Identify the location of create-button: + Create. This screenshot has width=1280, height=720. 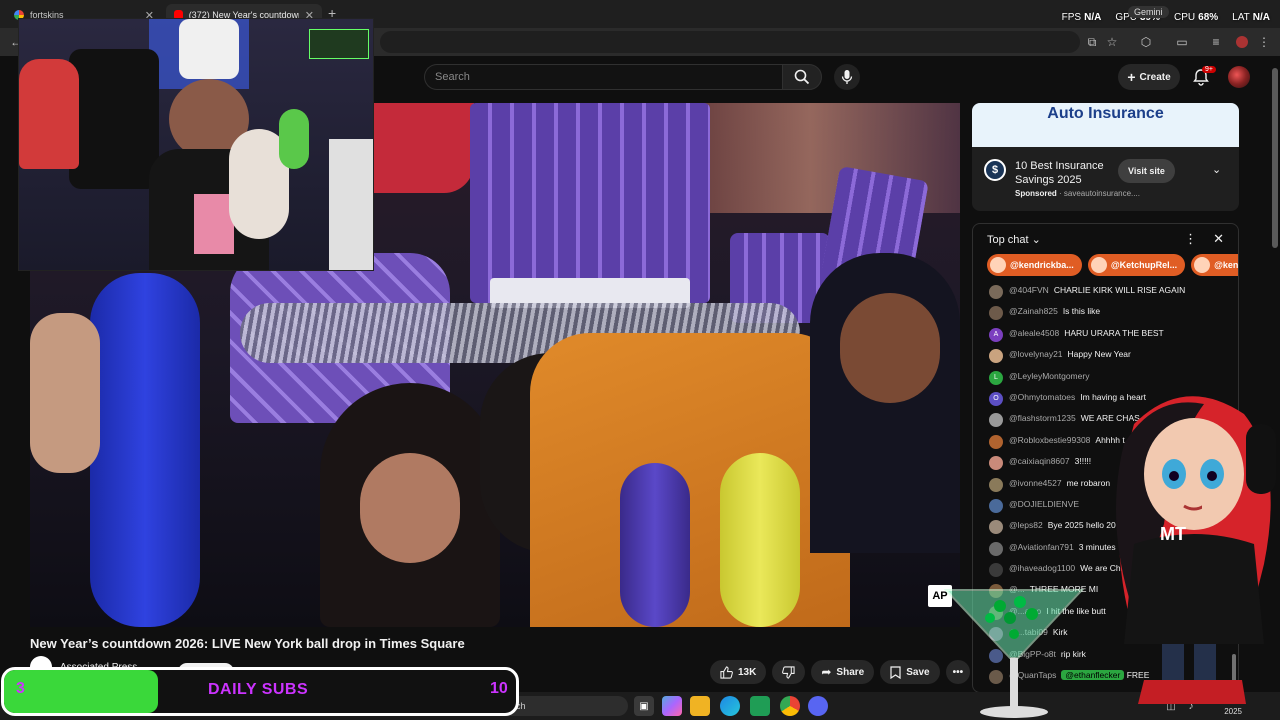
(1149, 77).